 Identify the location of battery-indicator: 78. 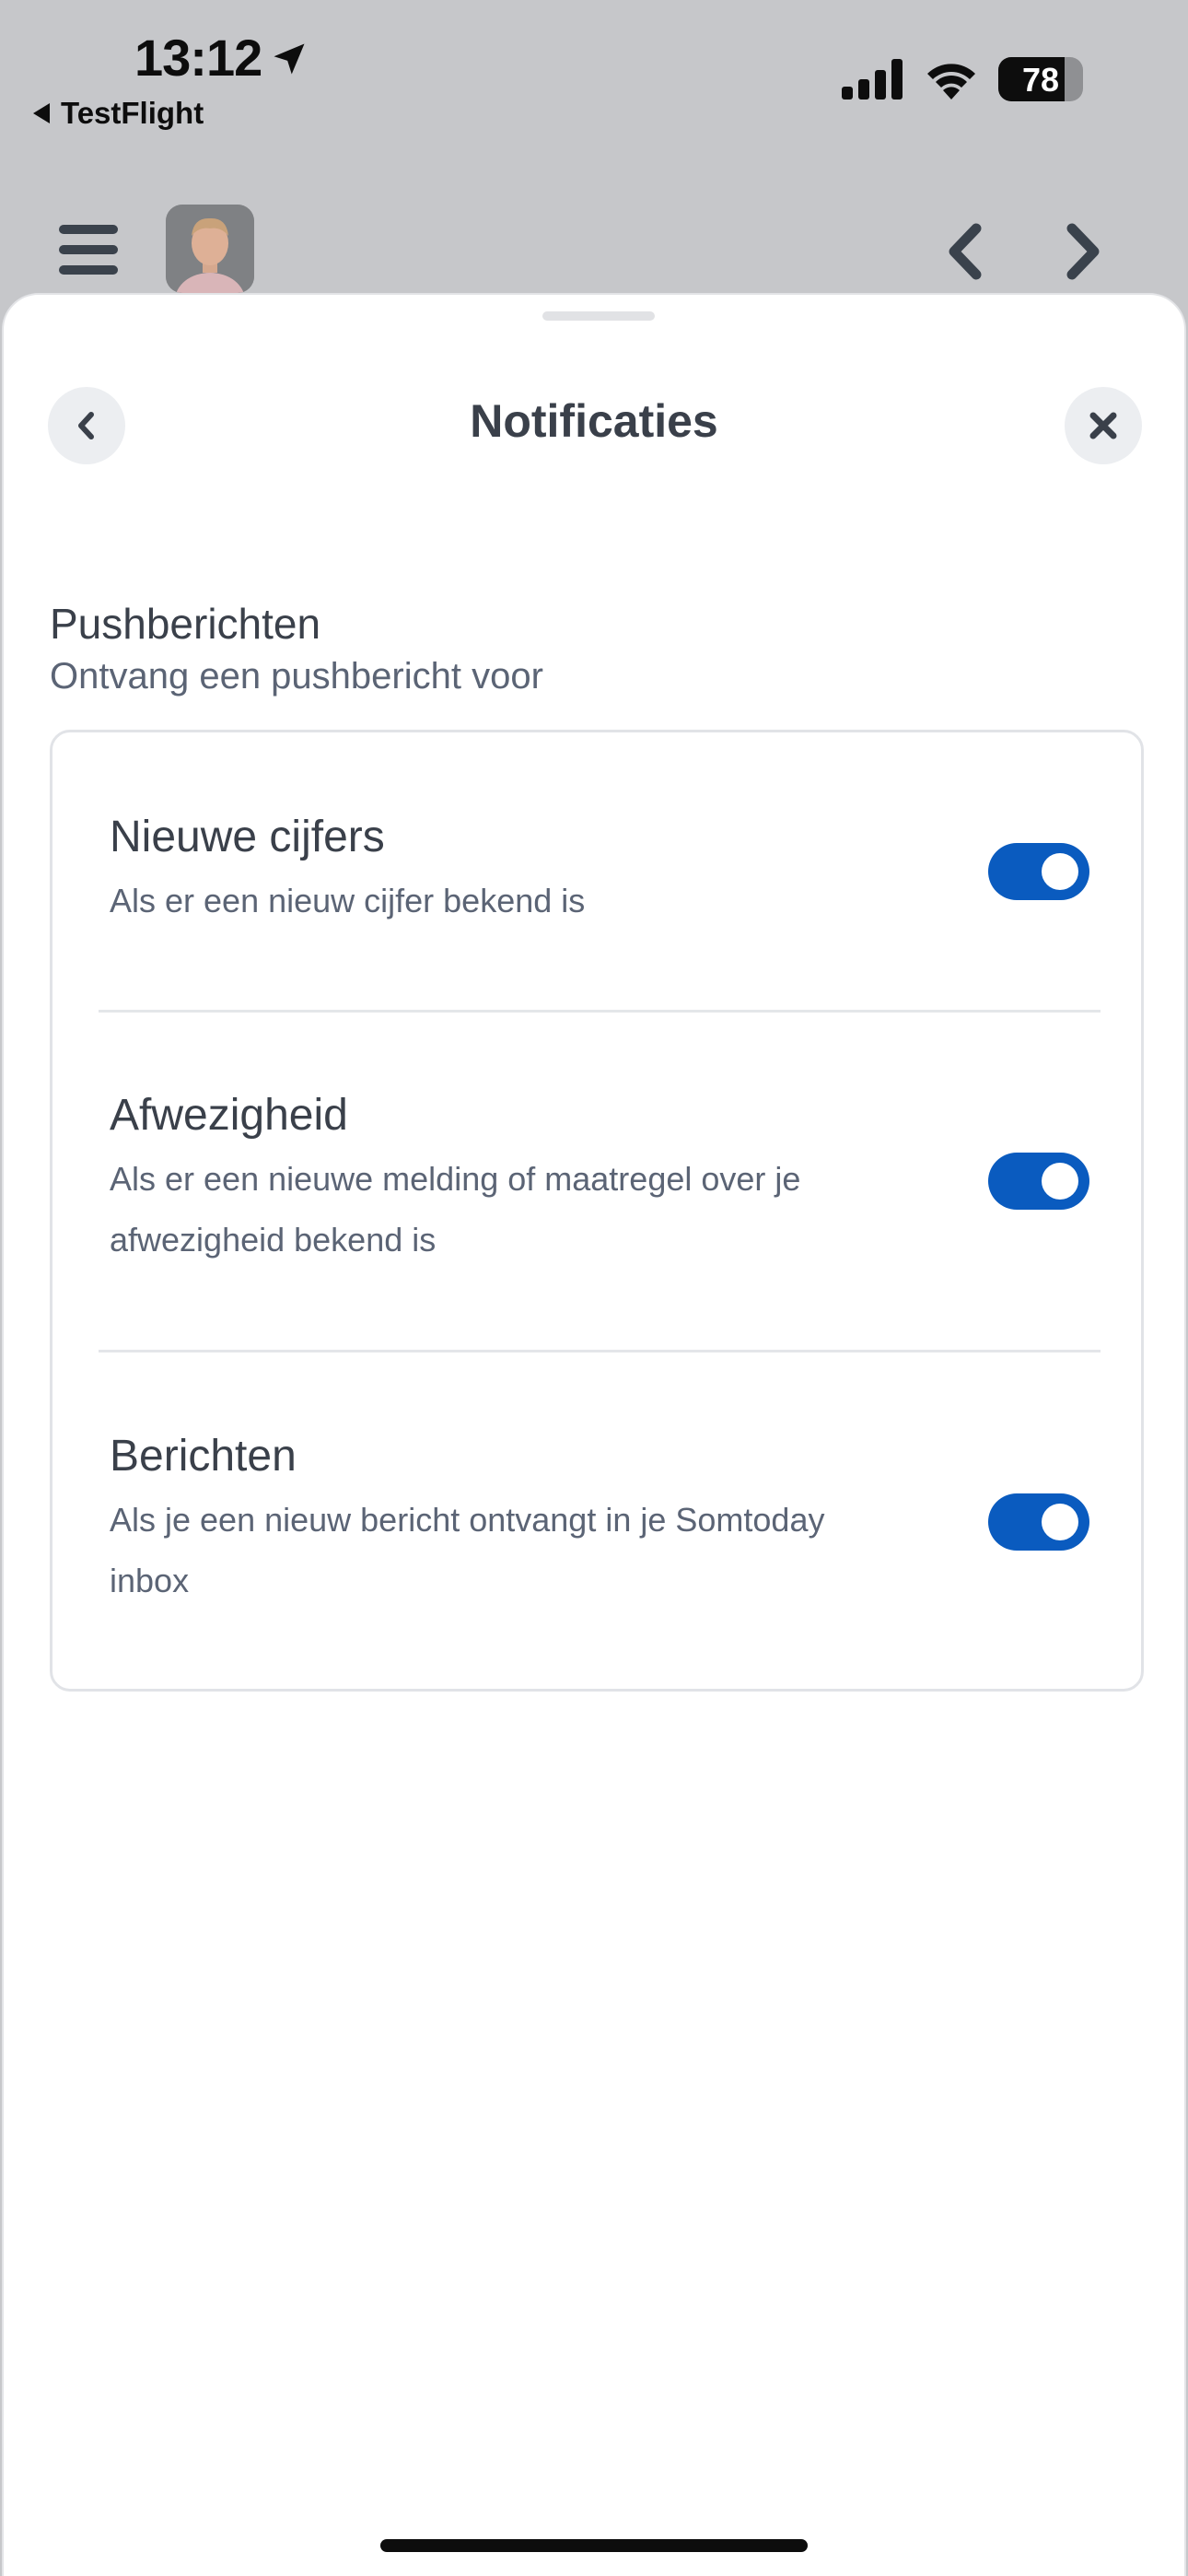
(1040, 79).